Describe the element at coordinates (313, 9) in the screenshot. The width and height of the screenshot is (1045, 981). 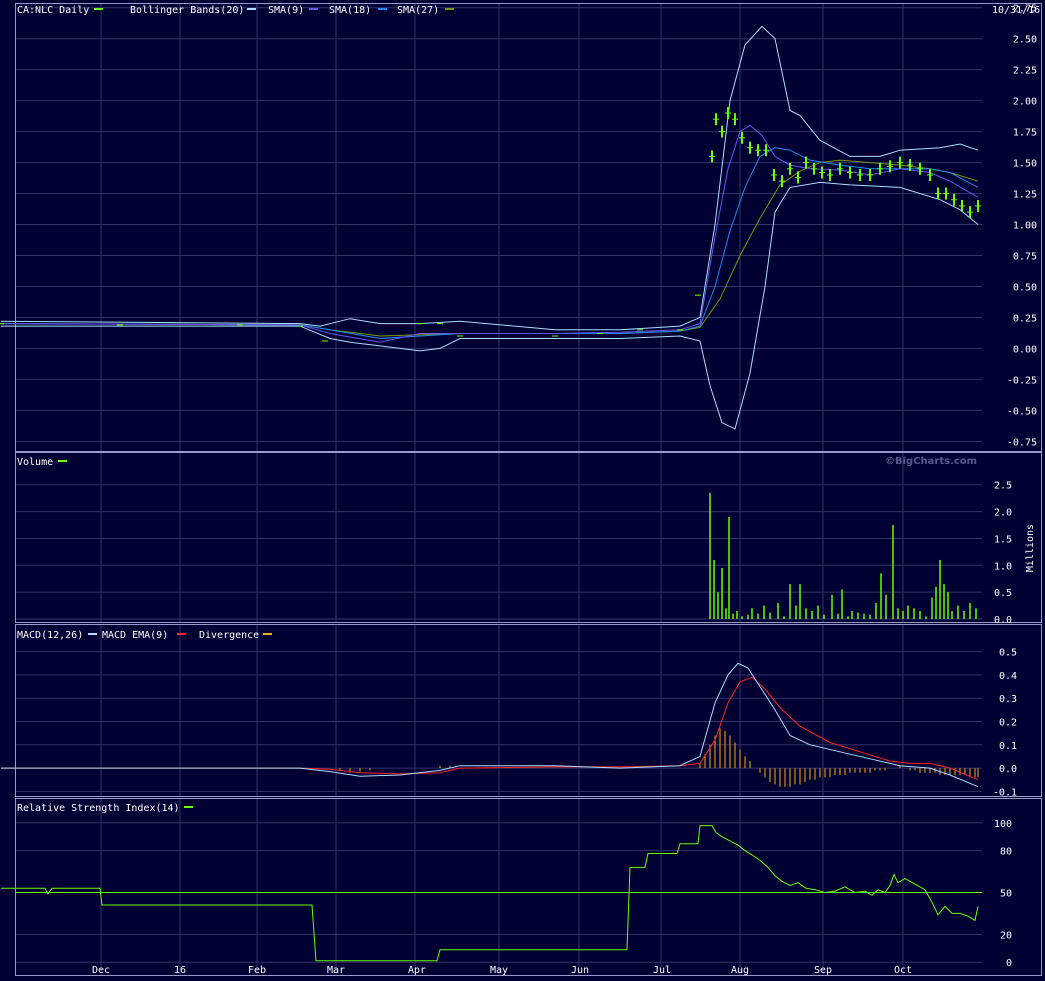
I see `sma9-legend-swatch` at that location.